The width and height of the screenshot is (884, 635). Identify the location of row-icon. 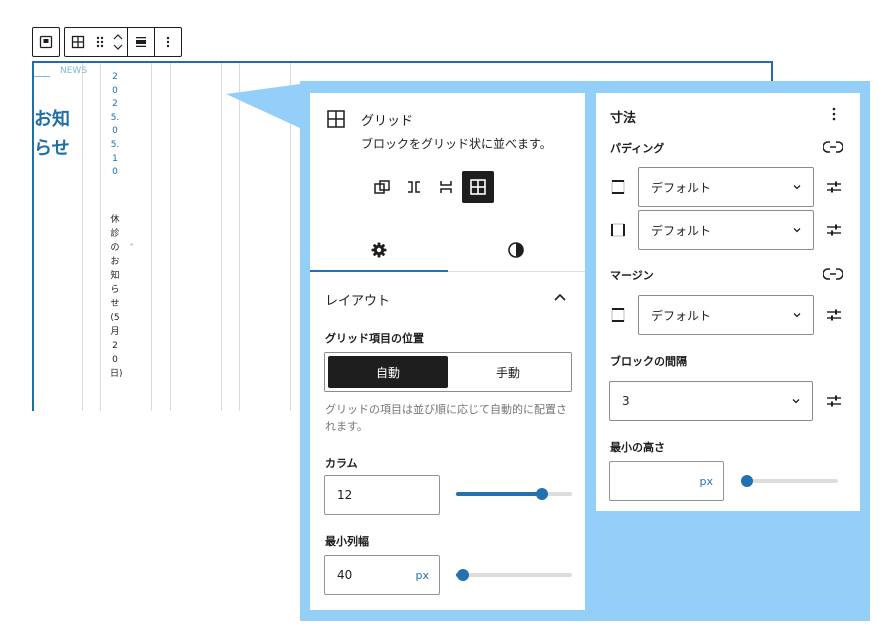
(414, 187).